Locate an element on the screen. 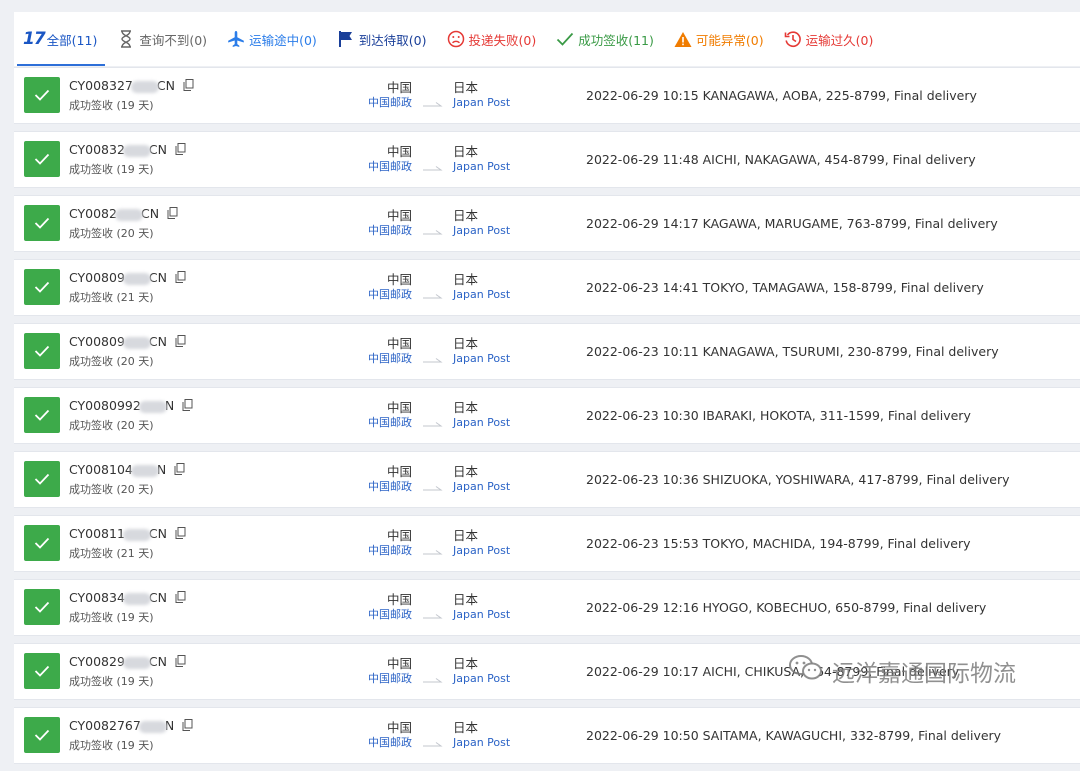 The width and height of the screenshot is (1080, 771). tab-label: 可能异常(0) is located at coordinates (729, 40).